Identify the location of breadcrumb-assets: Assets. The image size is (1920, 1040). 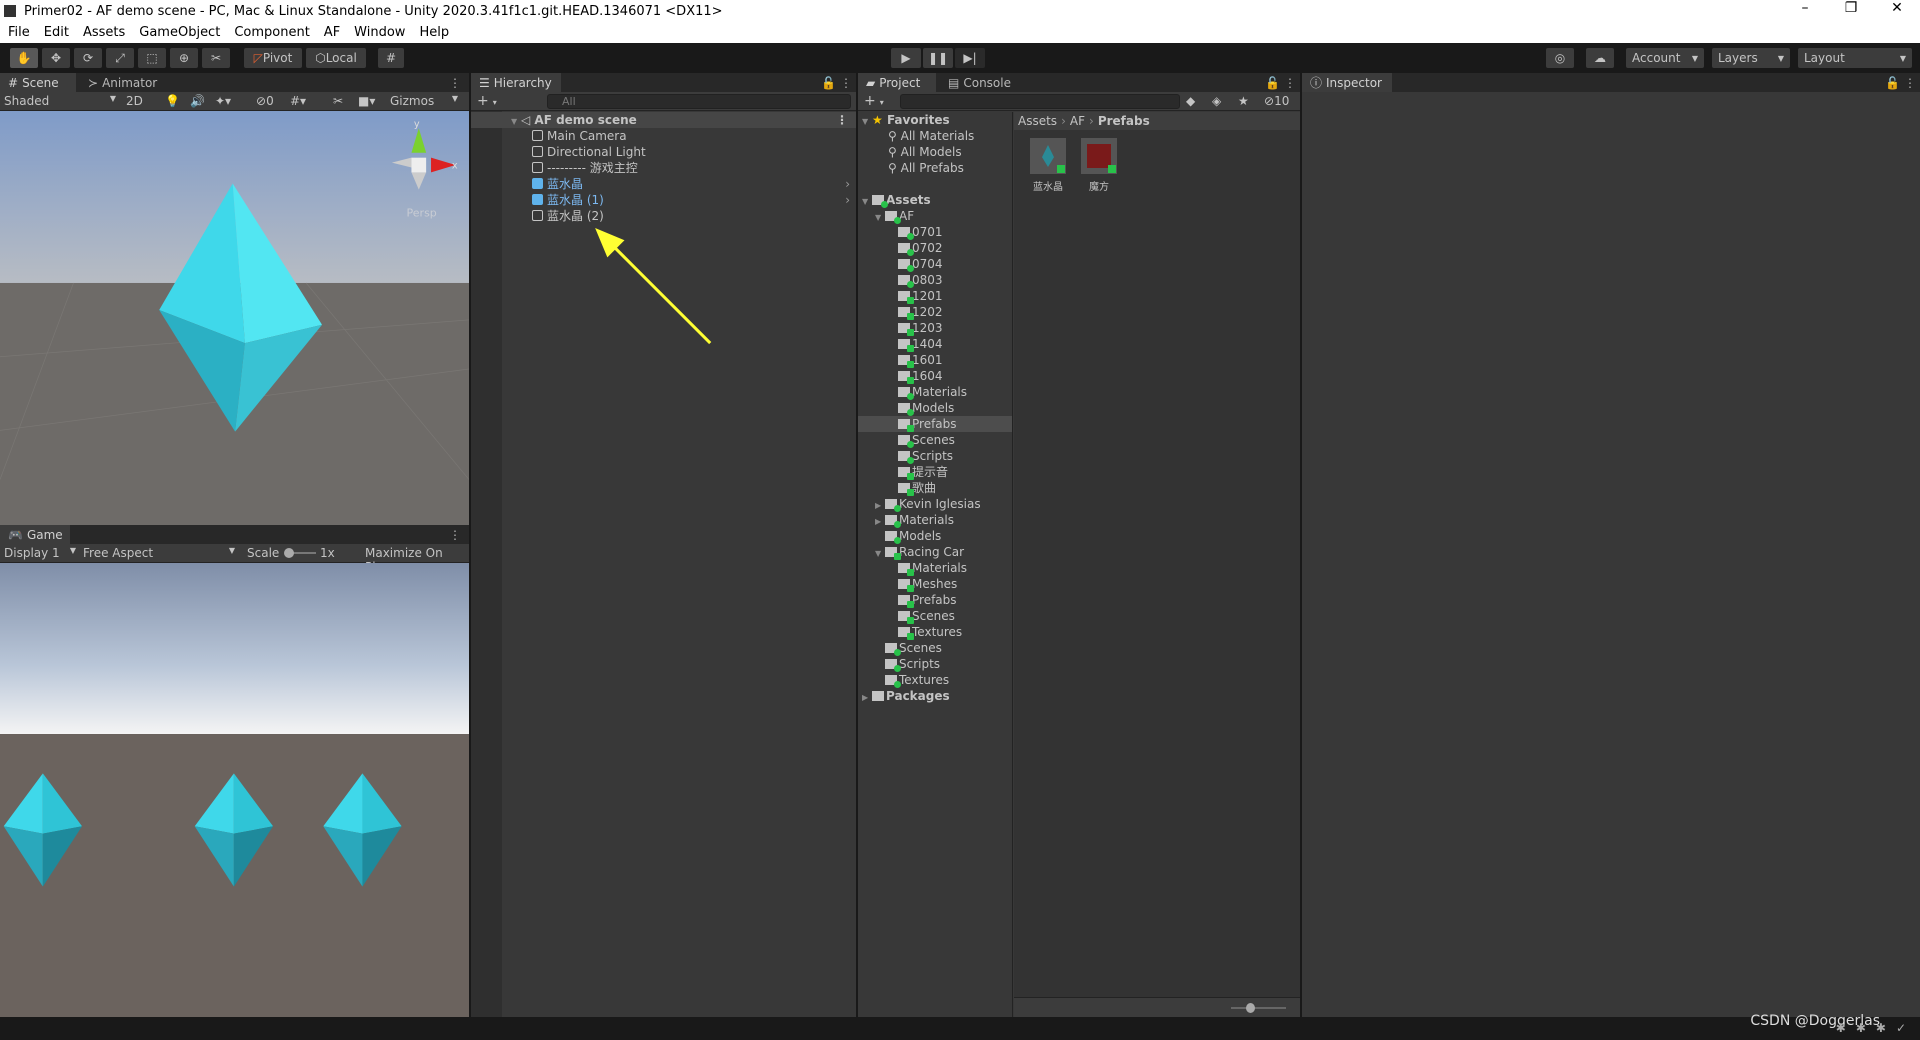
(1037, 121).